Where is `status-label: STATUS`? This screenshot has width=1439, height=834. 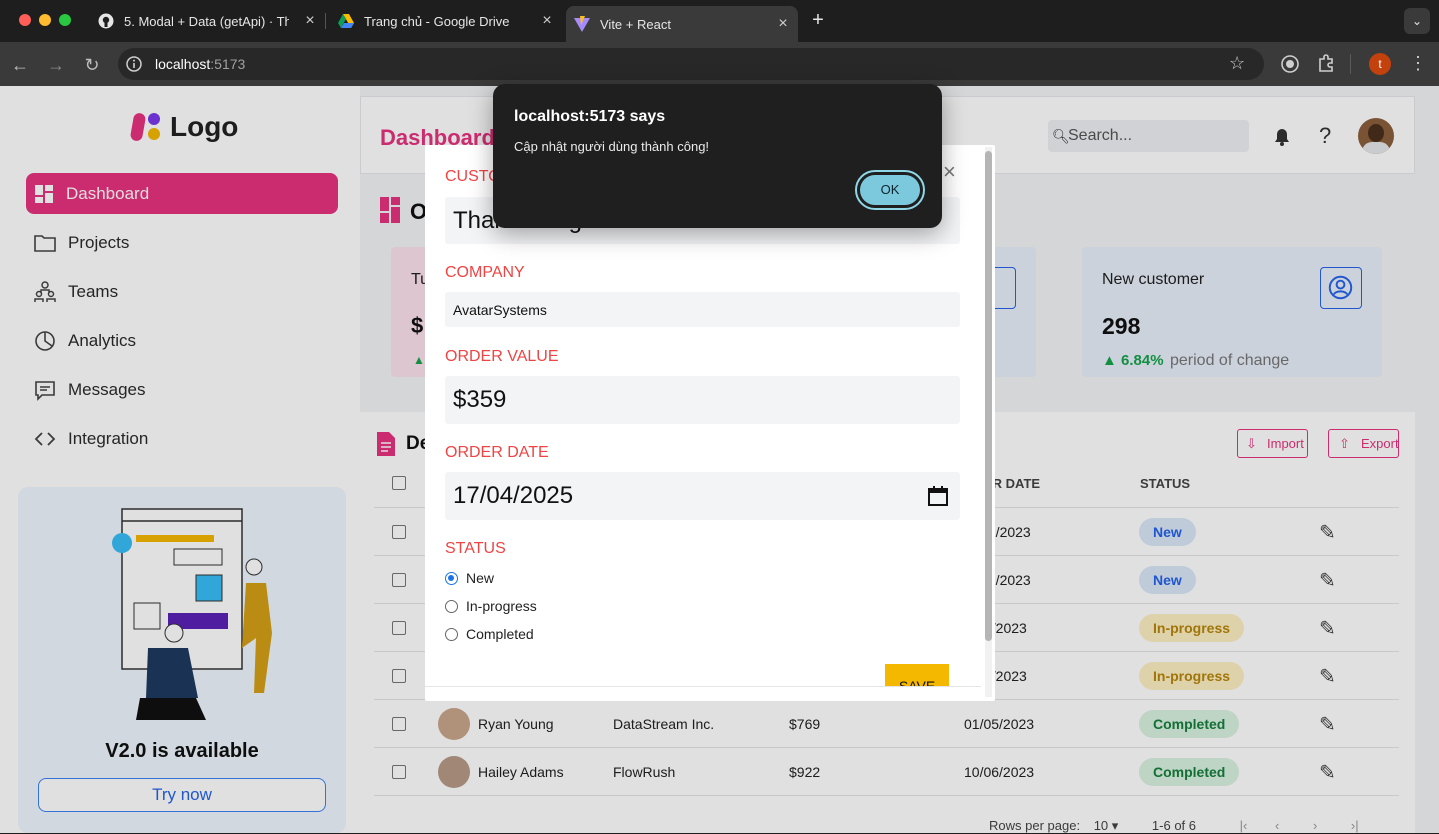 status-label: STATUS is located at coordinates (475, 548).